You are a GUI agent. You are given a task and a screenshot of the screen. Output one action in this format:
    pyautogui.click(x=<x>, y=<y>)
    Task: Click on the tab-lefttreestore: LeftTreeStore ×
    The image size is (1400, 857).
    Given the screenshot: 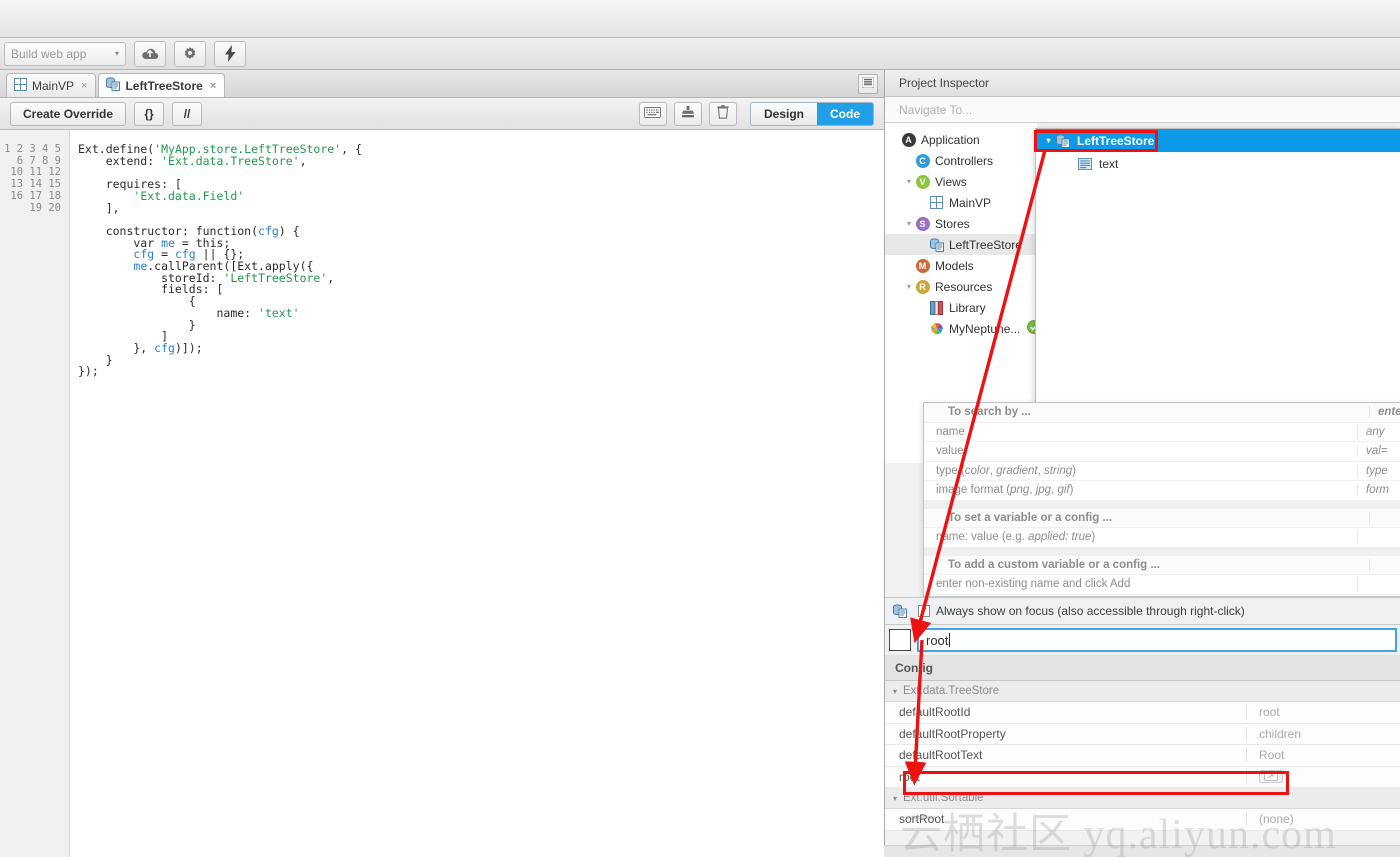 What is the action you would take?
    pyautogui.click(x=162, y=85)
    